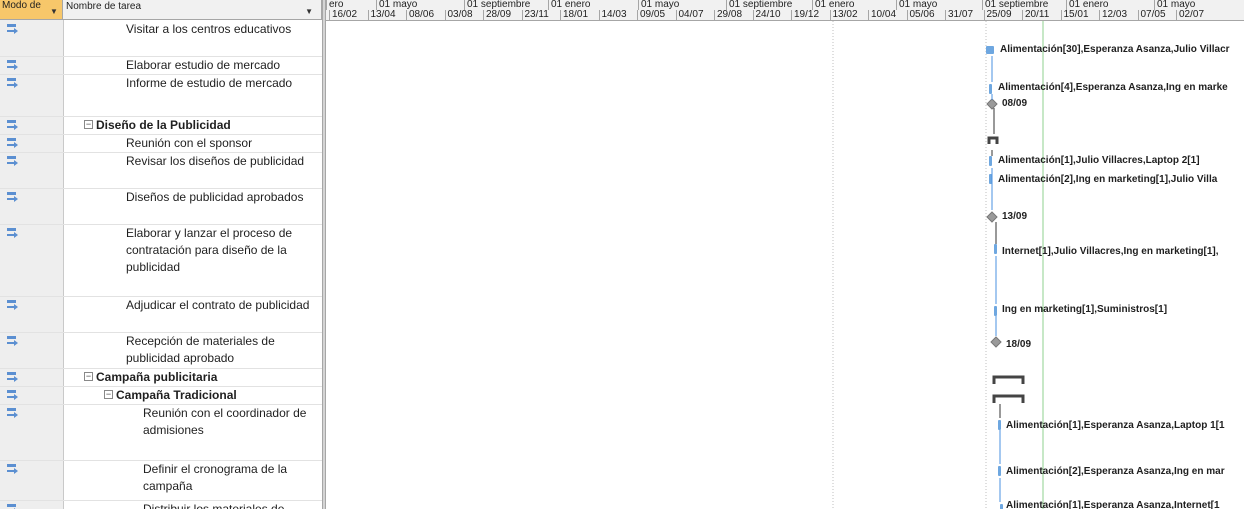 The image size is (1244, 509). Describe the element at coordinates (229, 478) in the screenshot. I see `task-name: Definir el cronograma de la campaña` at that location.